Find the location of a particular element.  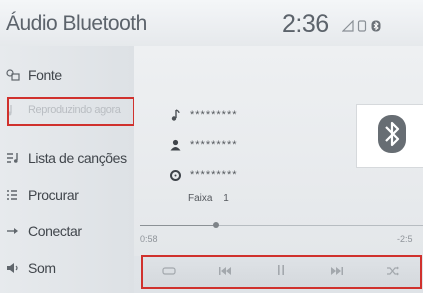

song-title: ********* is located at coordinates (214, 115).